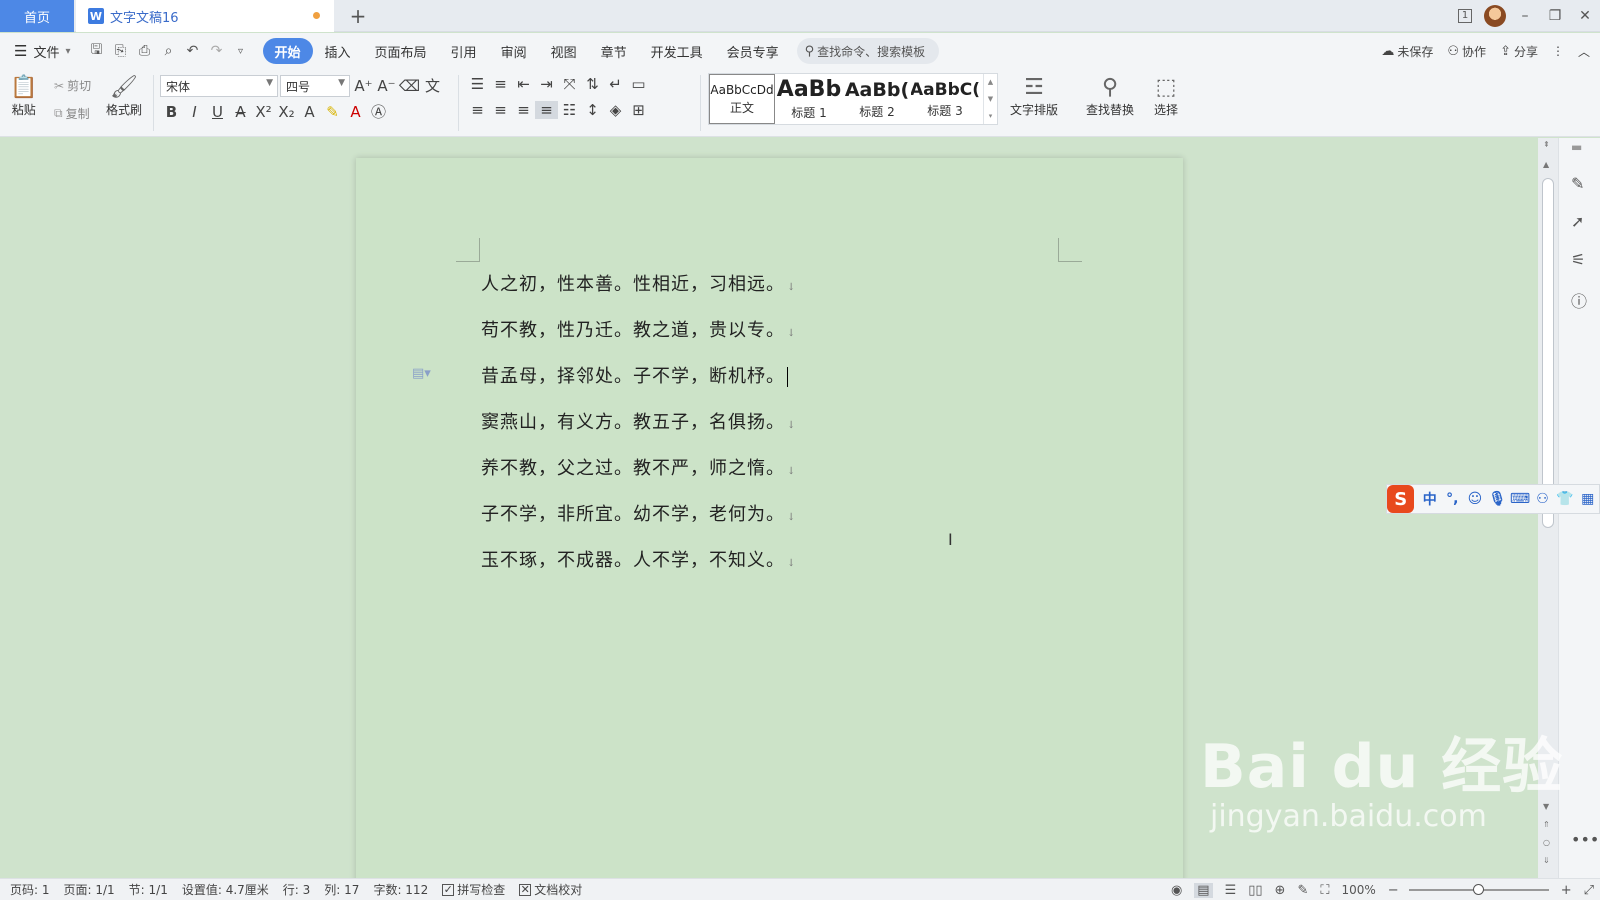 The image size is (1600, 900). Describe the element at coordinates (1166, 96) in the screenshot. I see `select-button: ⬚ 选择` at that location.